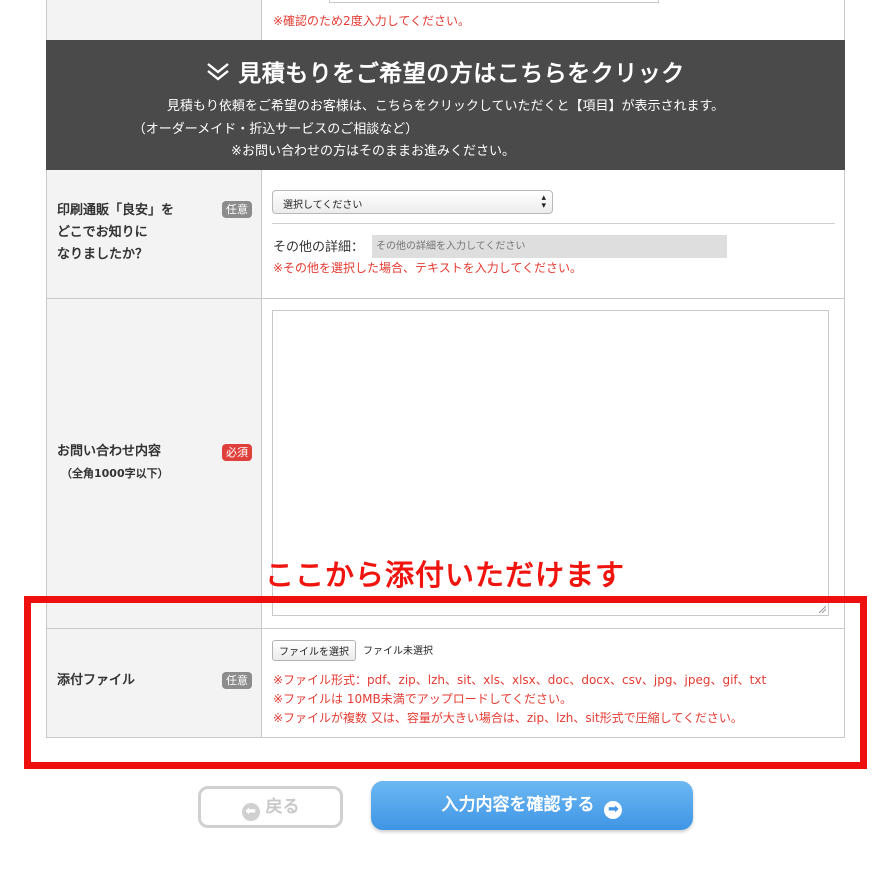  I want to click on source-label-1: 印刷通販「良安」を, so click(116, 210).